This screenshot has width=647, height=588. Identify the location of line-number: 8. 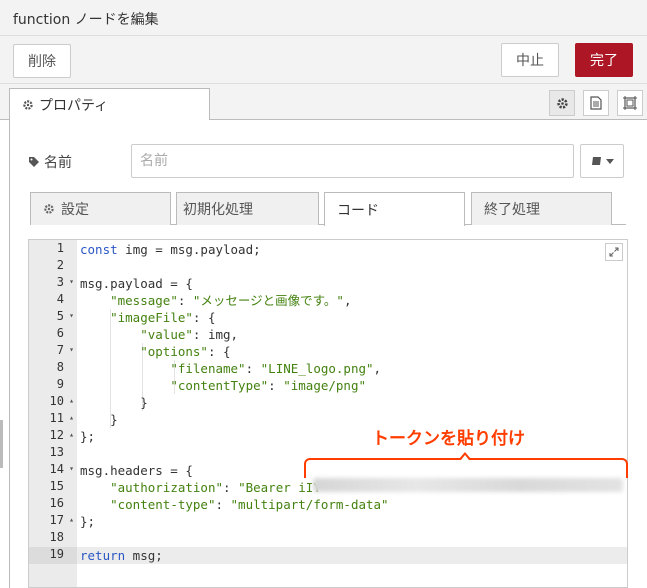
(60, 367).